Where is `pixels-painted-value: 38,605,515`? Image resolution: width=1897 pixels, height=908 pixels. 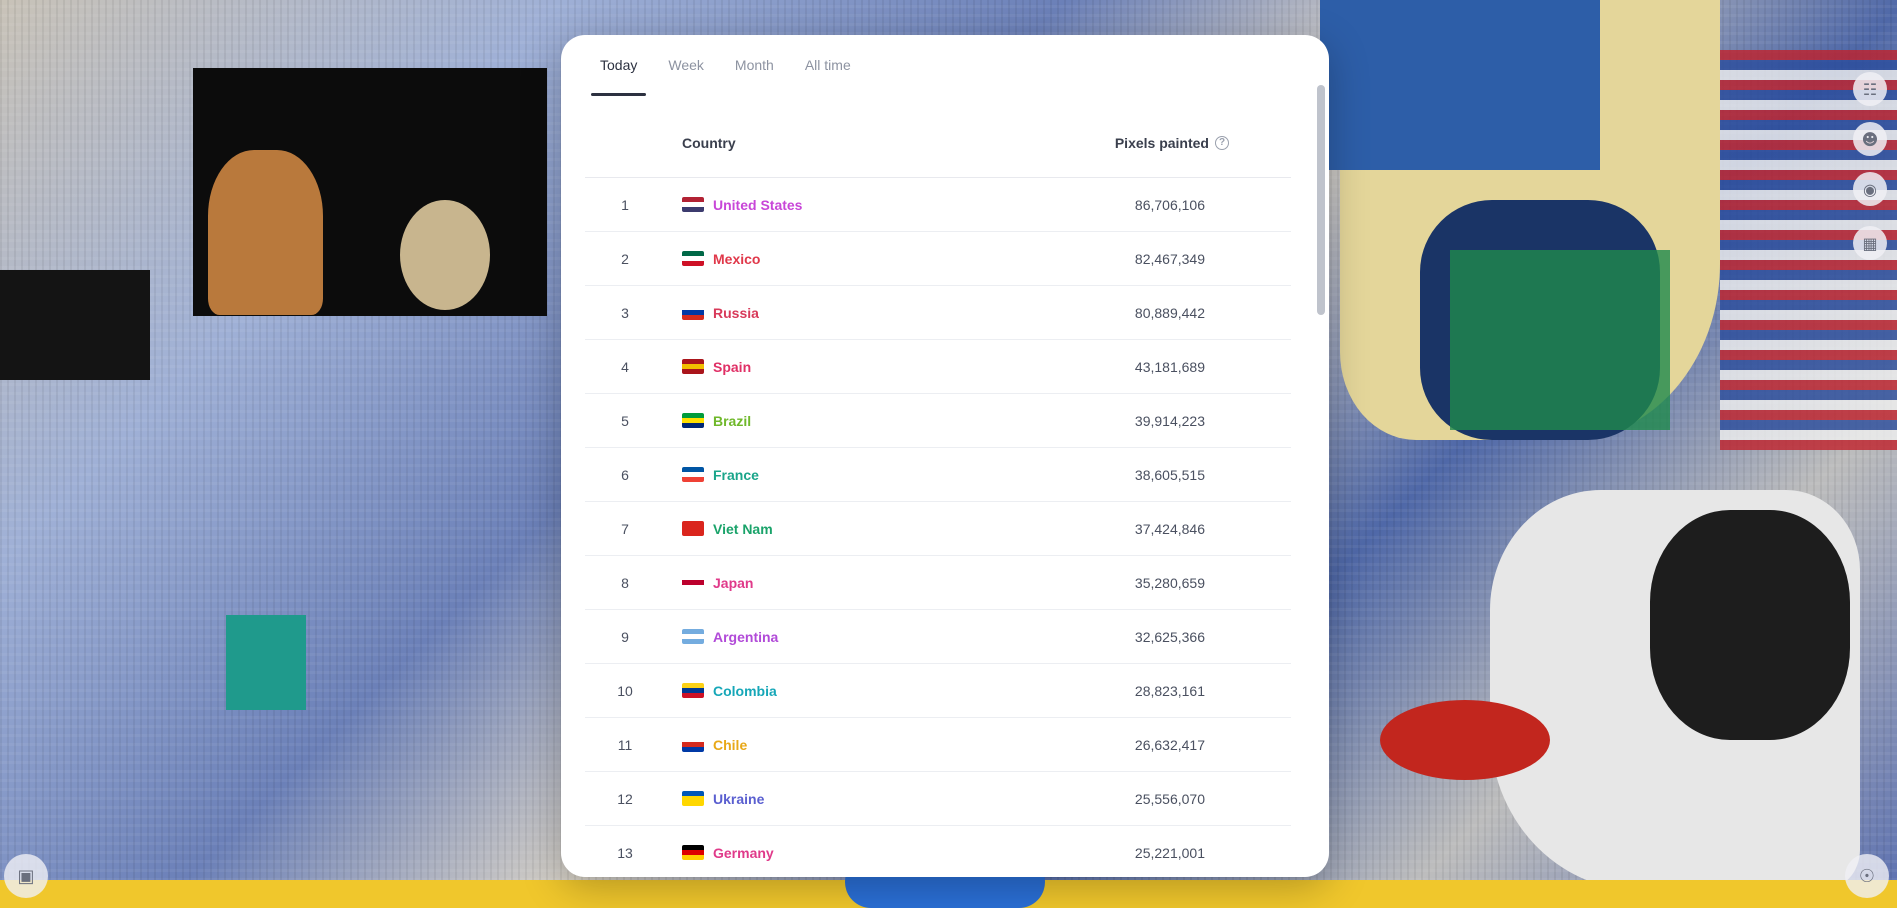 pixels-painted-value: 38,605,515 is located at coordinates (1169, 474).